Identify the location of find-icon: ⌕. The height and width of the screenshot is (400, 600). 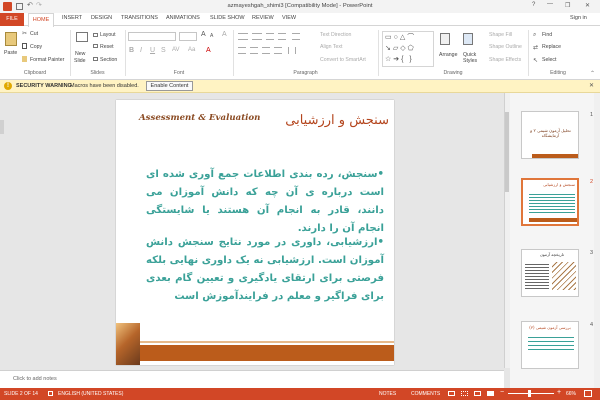
(535, 35).